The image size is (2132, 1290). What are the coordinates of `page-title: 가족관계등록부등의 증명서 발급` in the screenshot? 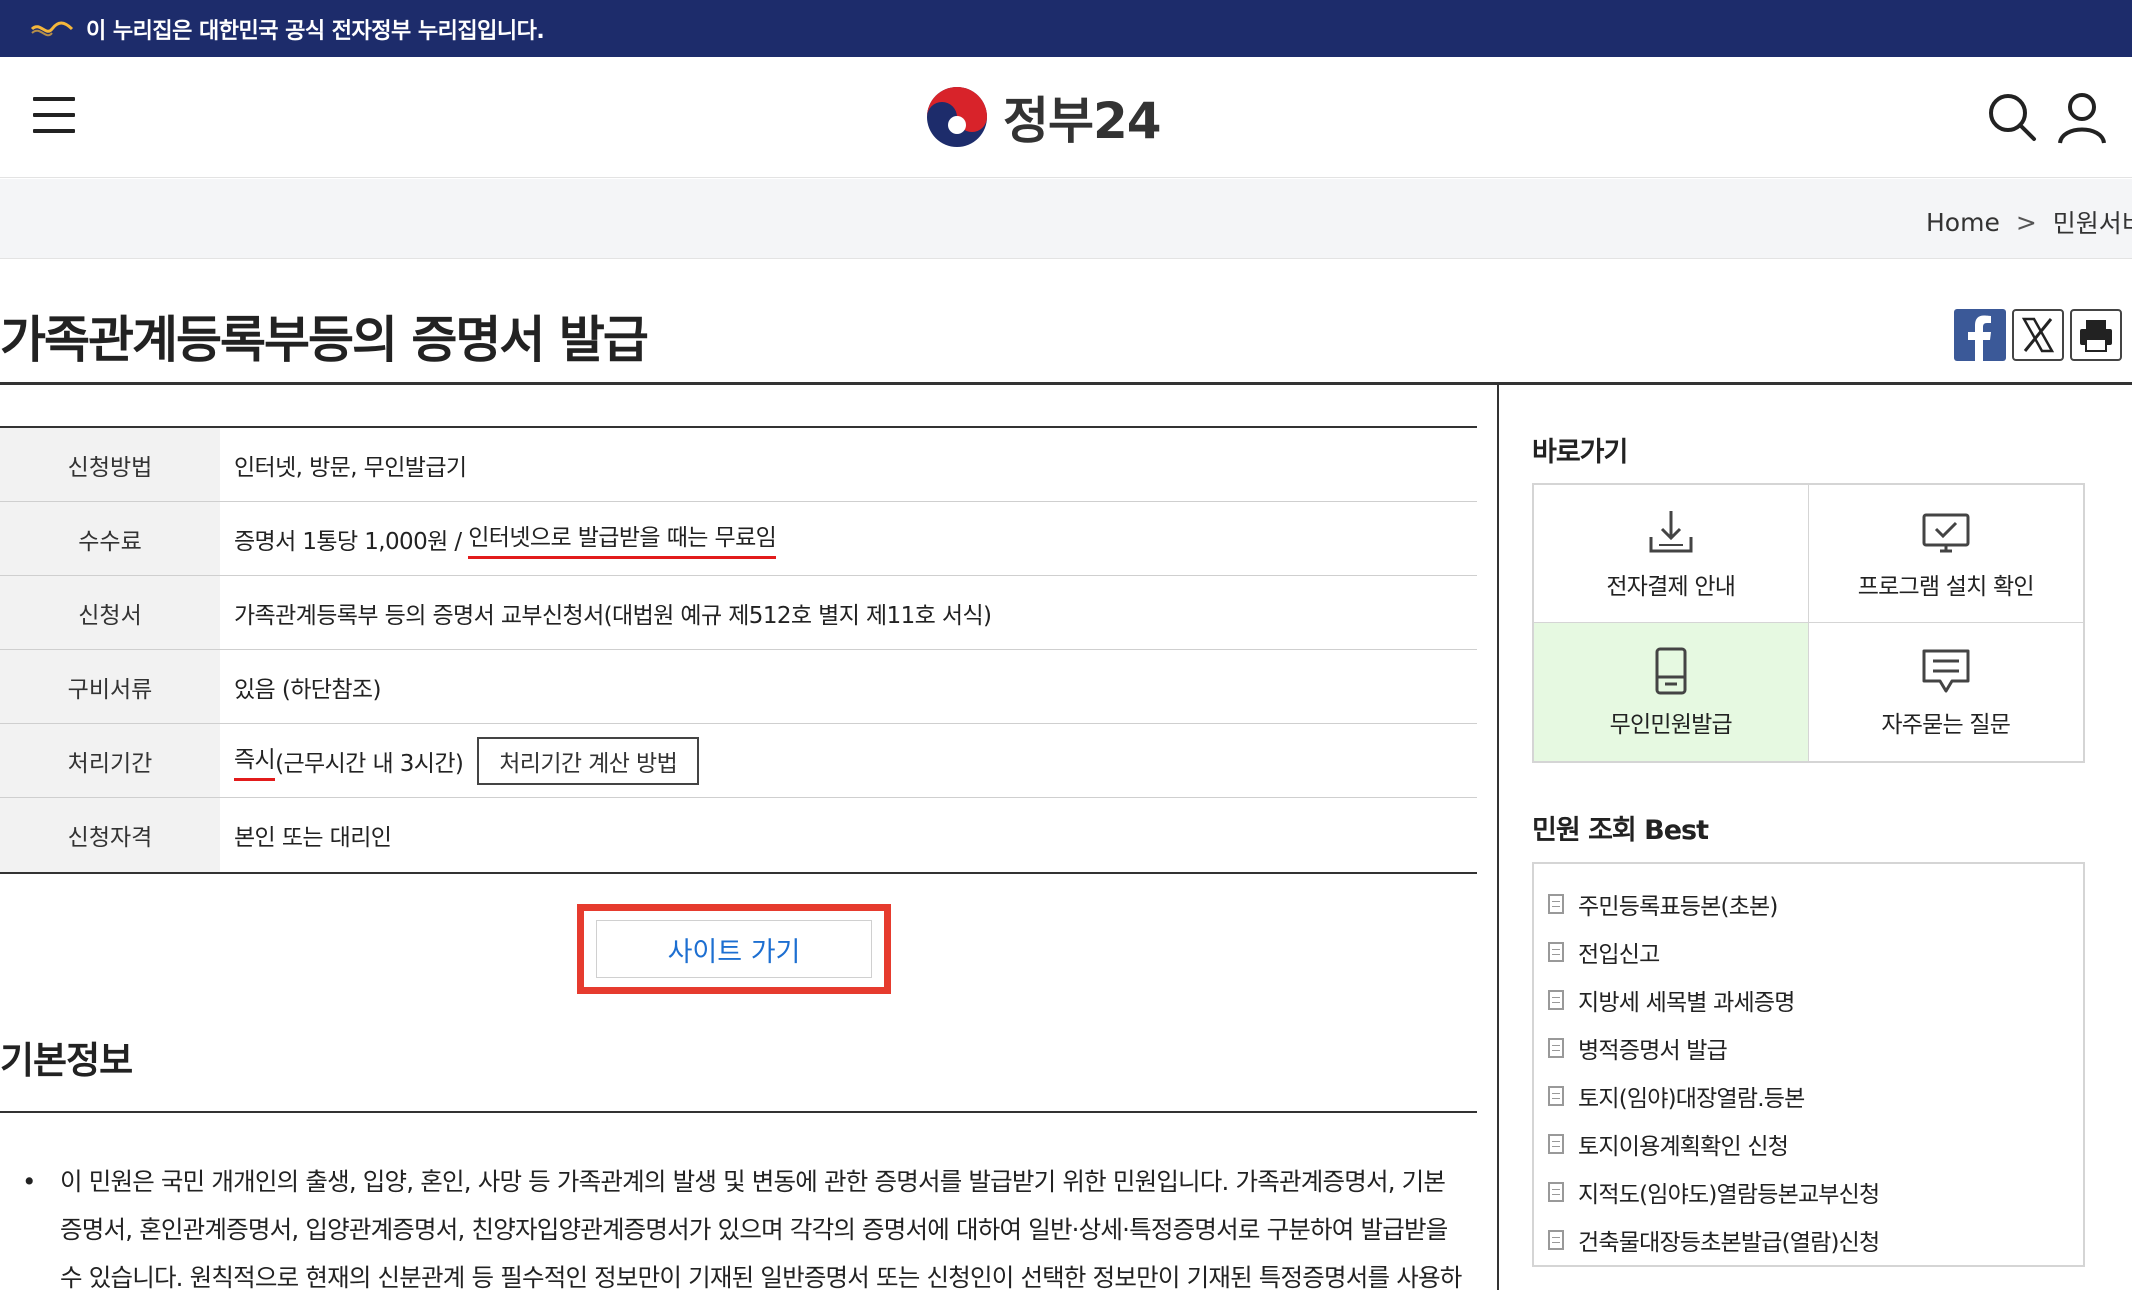 It's located at (323, 336).